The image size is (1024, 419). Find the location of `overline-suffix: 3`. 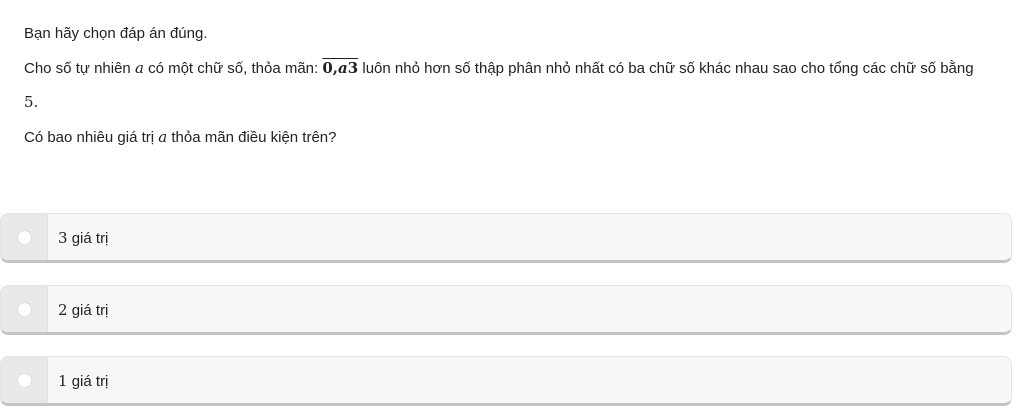

overline-suffix: 3 is located at coordinates (353, 68).